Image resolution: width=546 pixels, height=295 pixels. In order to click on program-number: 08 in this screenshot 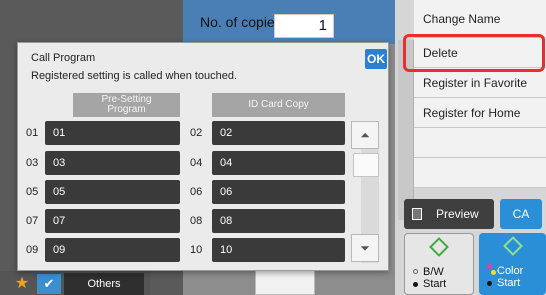, I will do `click(196, 221)`.